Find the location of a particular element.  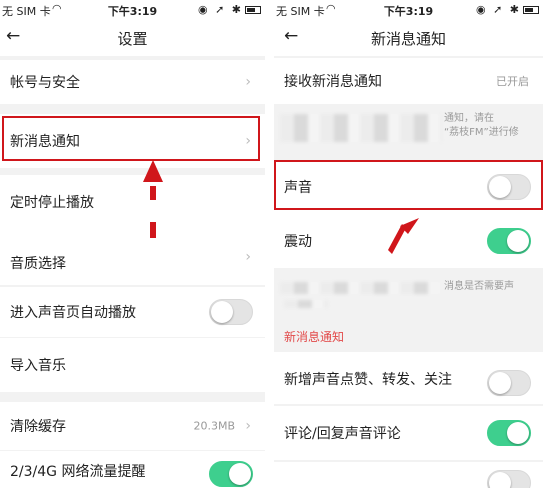

row-label: 定时停止播放 is located at coordinates (52, 203).